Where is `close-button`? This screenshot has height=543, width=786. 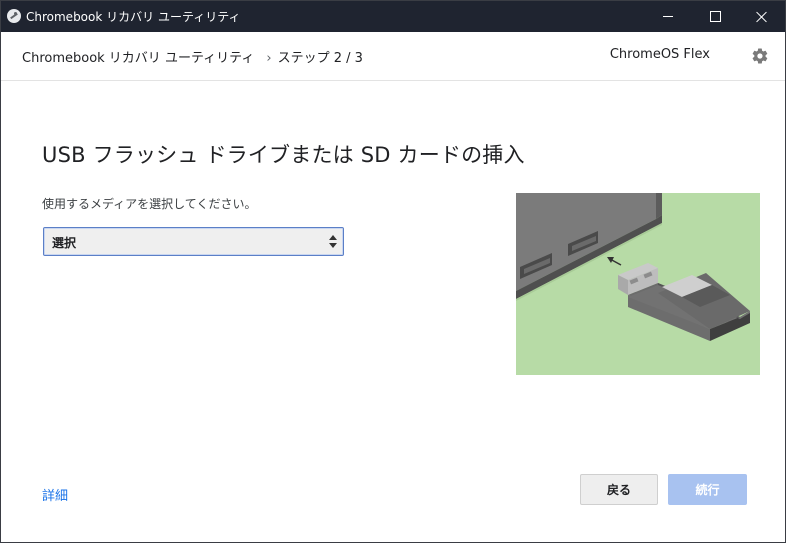
close-button is located at coordinates (762, 16).